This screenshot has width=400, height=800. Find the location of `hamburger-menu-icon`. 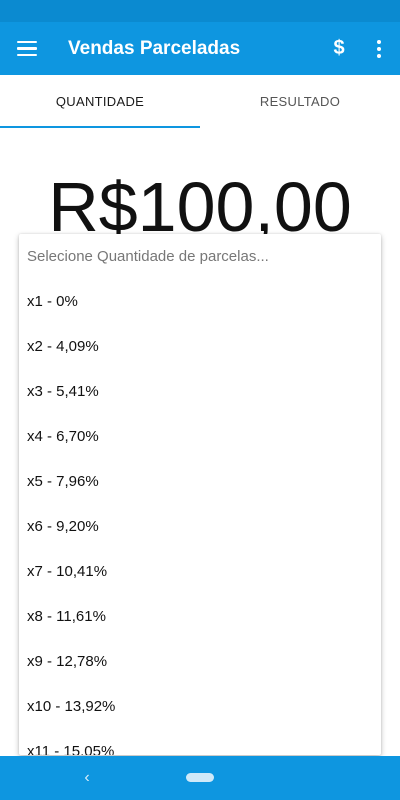

hamburger-menu-icon is located at coordinates (27, 48).